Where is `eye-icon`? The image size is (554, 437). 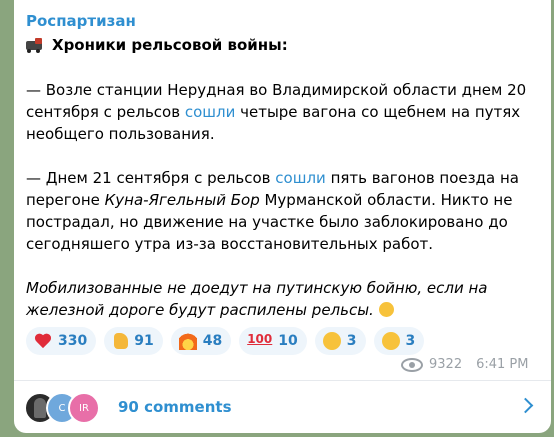
eye-icon is located at coordinates (412, 364).